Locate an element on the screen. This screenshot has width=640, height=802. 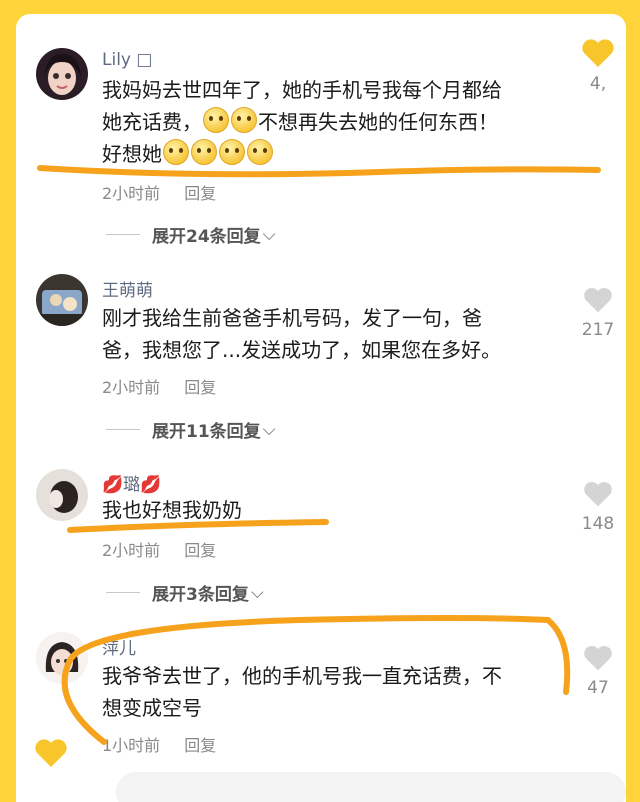
like-button: 148 is located at coordinates (598, 507).